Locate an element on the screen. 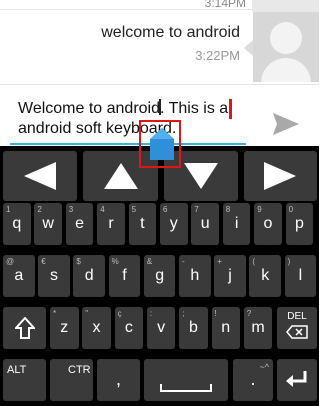  key-c: çc is located at coordinates (129, 328).